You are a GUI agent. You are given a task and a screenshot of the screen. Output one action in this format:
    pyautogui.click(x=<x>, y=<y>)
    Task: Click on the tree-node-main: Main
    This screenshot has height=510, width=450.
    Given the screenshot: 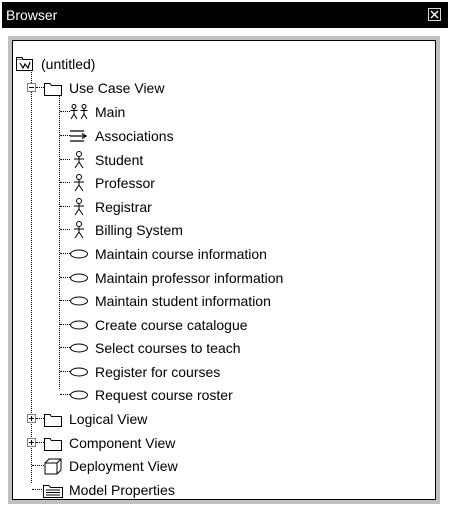 What is the action you would take?
    pyautogui.click(x=97, y=112)
    